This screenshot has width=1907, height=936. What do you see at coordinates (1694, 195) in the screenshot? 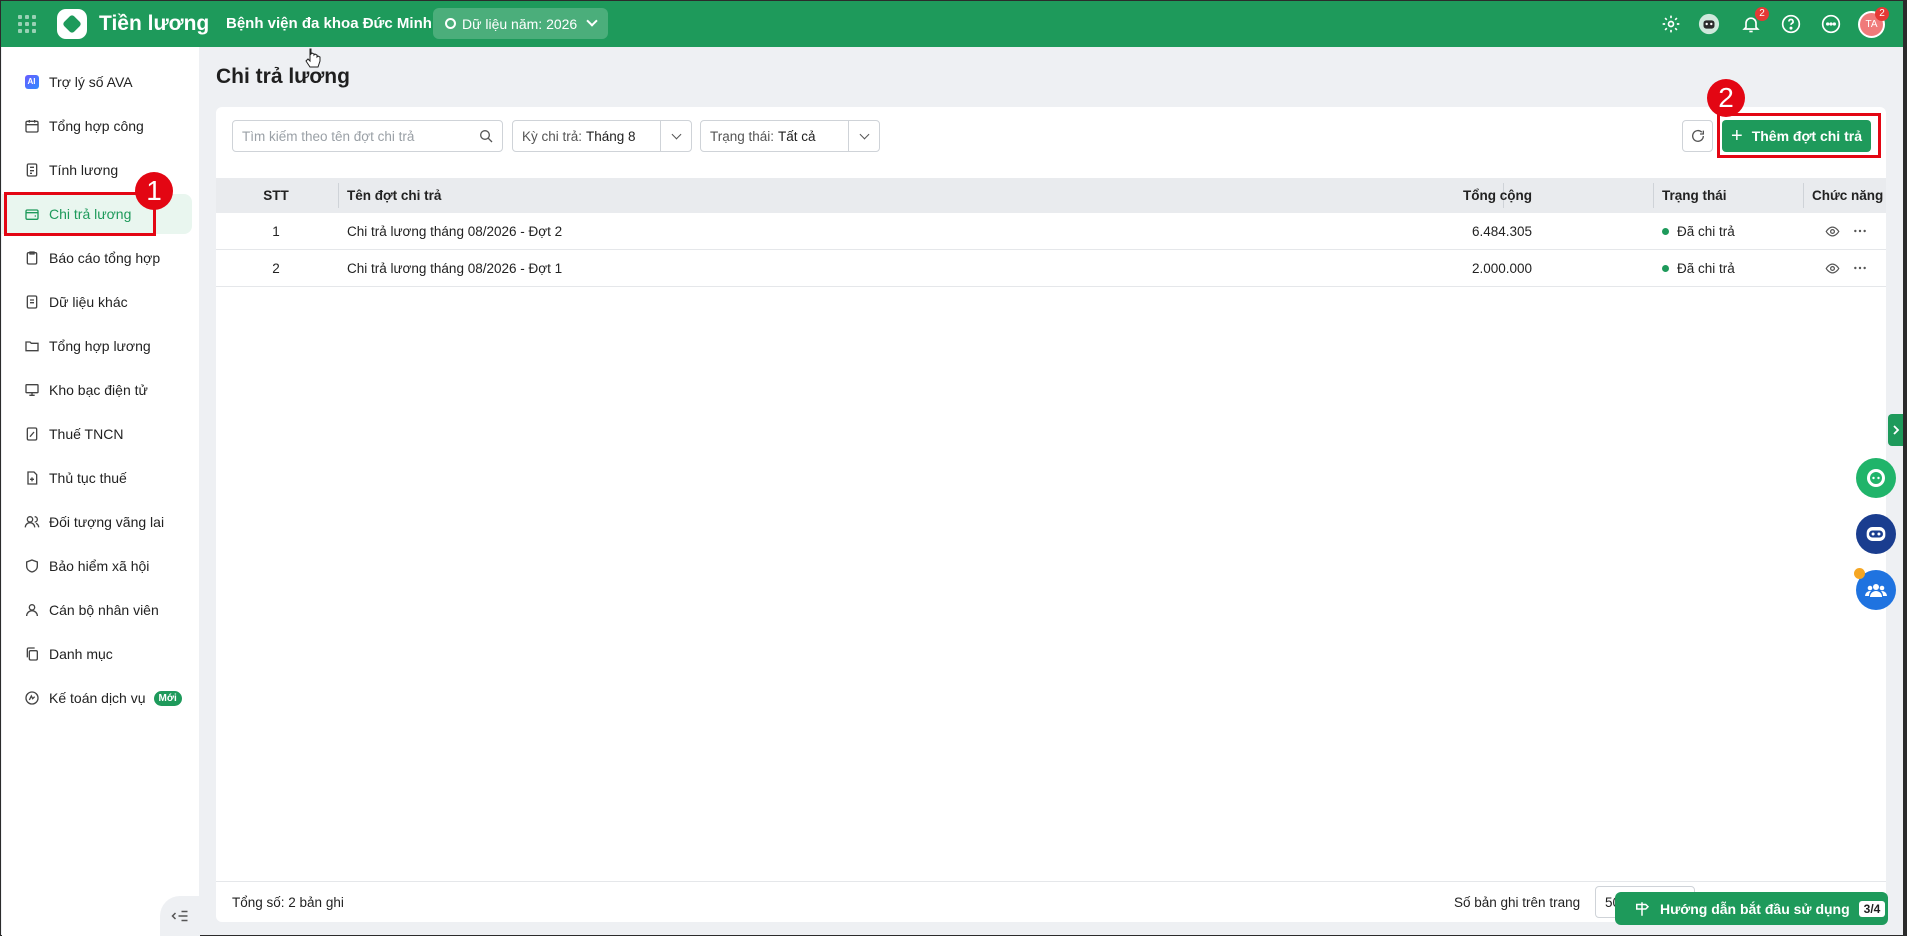
I see `column-header-status: Trạng thái` at bounding box center [1694, 195].